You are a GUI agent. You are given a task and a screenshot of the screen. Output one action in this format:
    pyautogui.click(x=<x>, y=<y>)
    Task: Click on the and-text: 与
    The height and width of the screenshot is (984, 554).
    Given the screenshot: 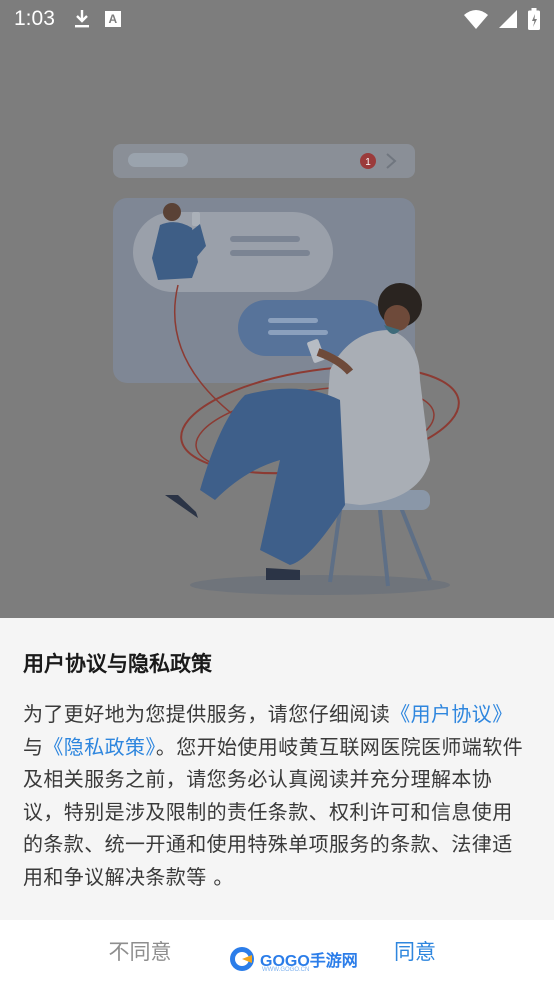 What is the action you would take?
    pyautogui.click(x=33, y=746)
    